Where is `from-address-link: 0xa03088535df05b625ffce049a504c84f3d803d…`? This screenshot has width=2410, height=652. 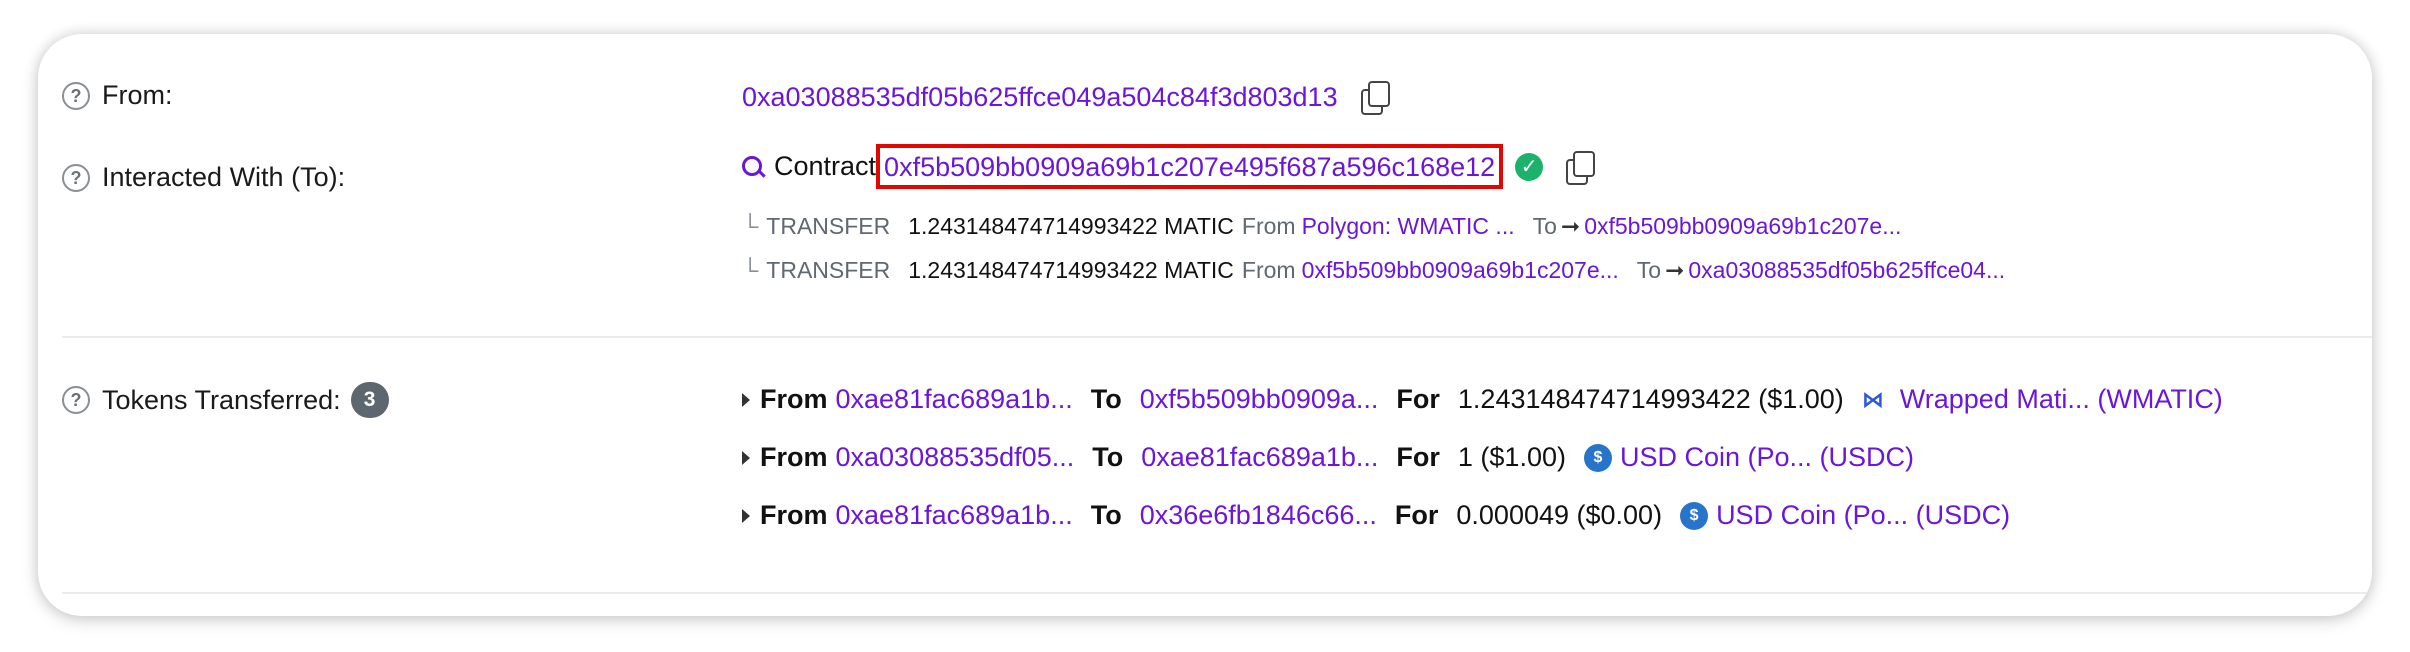
from-address-link: 0xa03088535df05b625ffce049a504c84f3d803d… is located at coordinates (1040, 97).